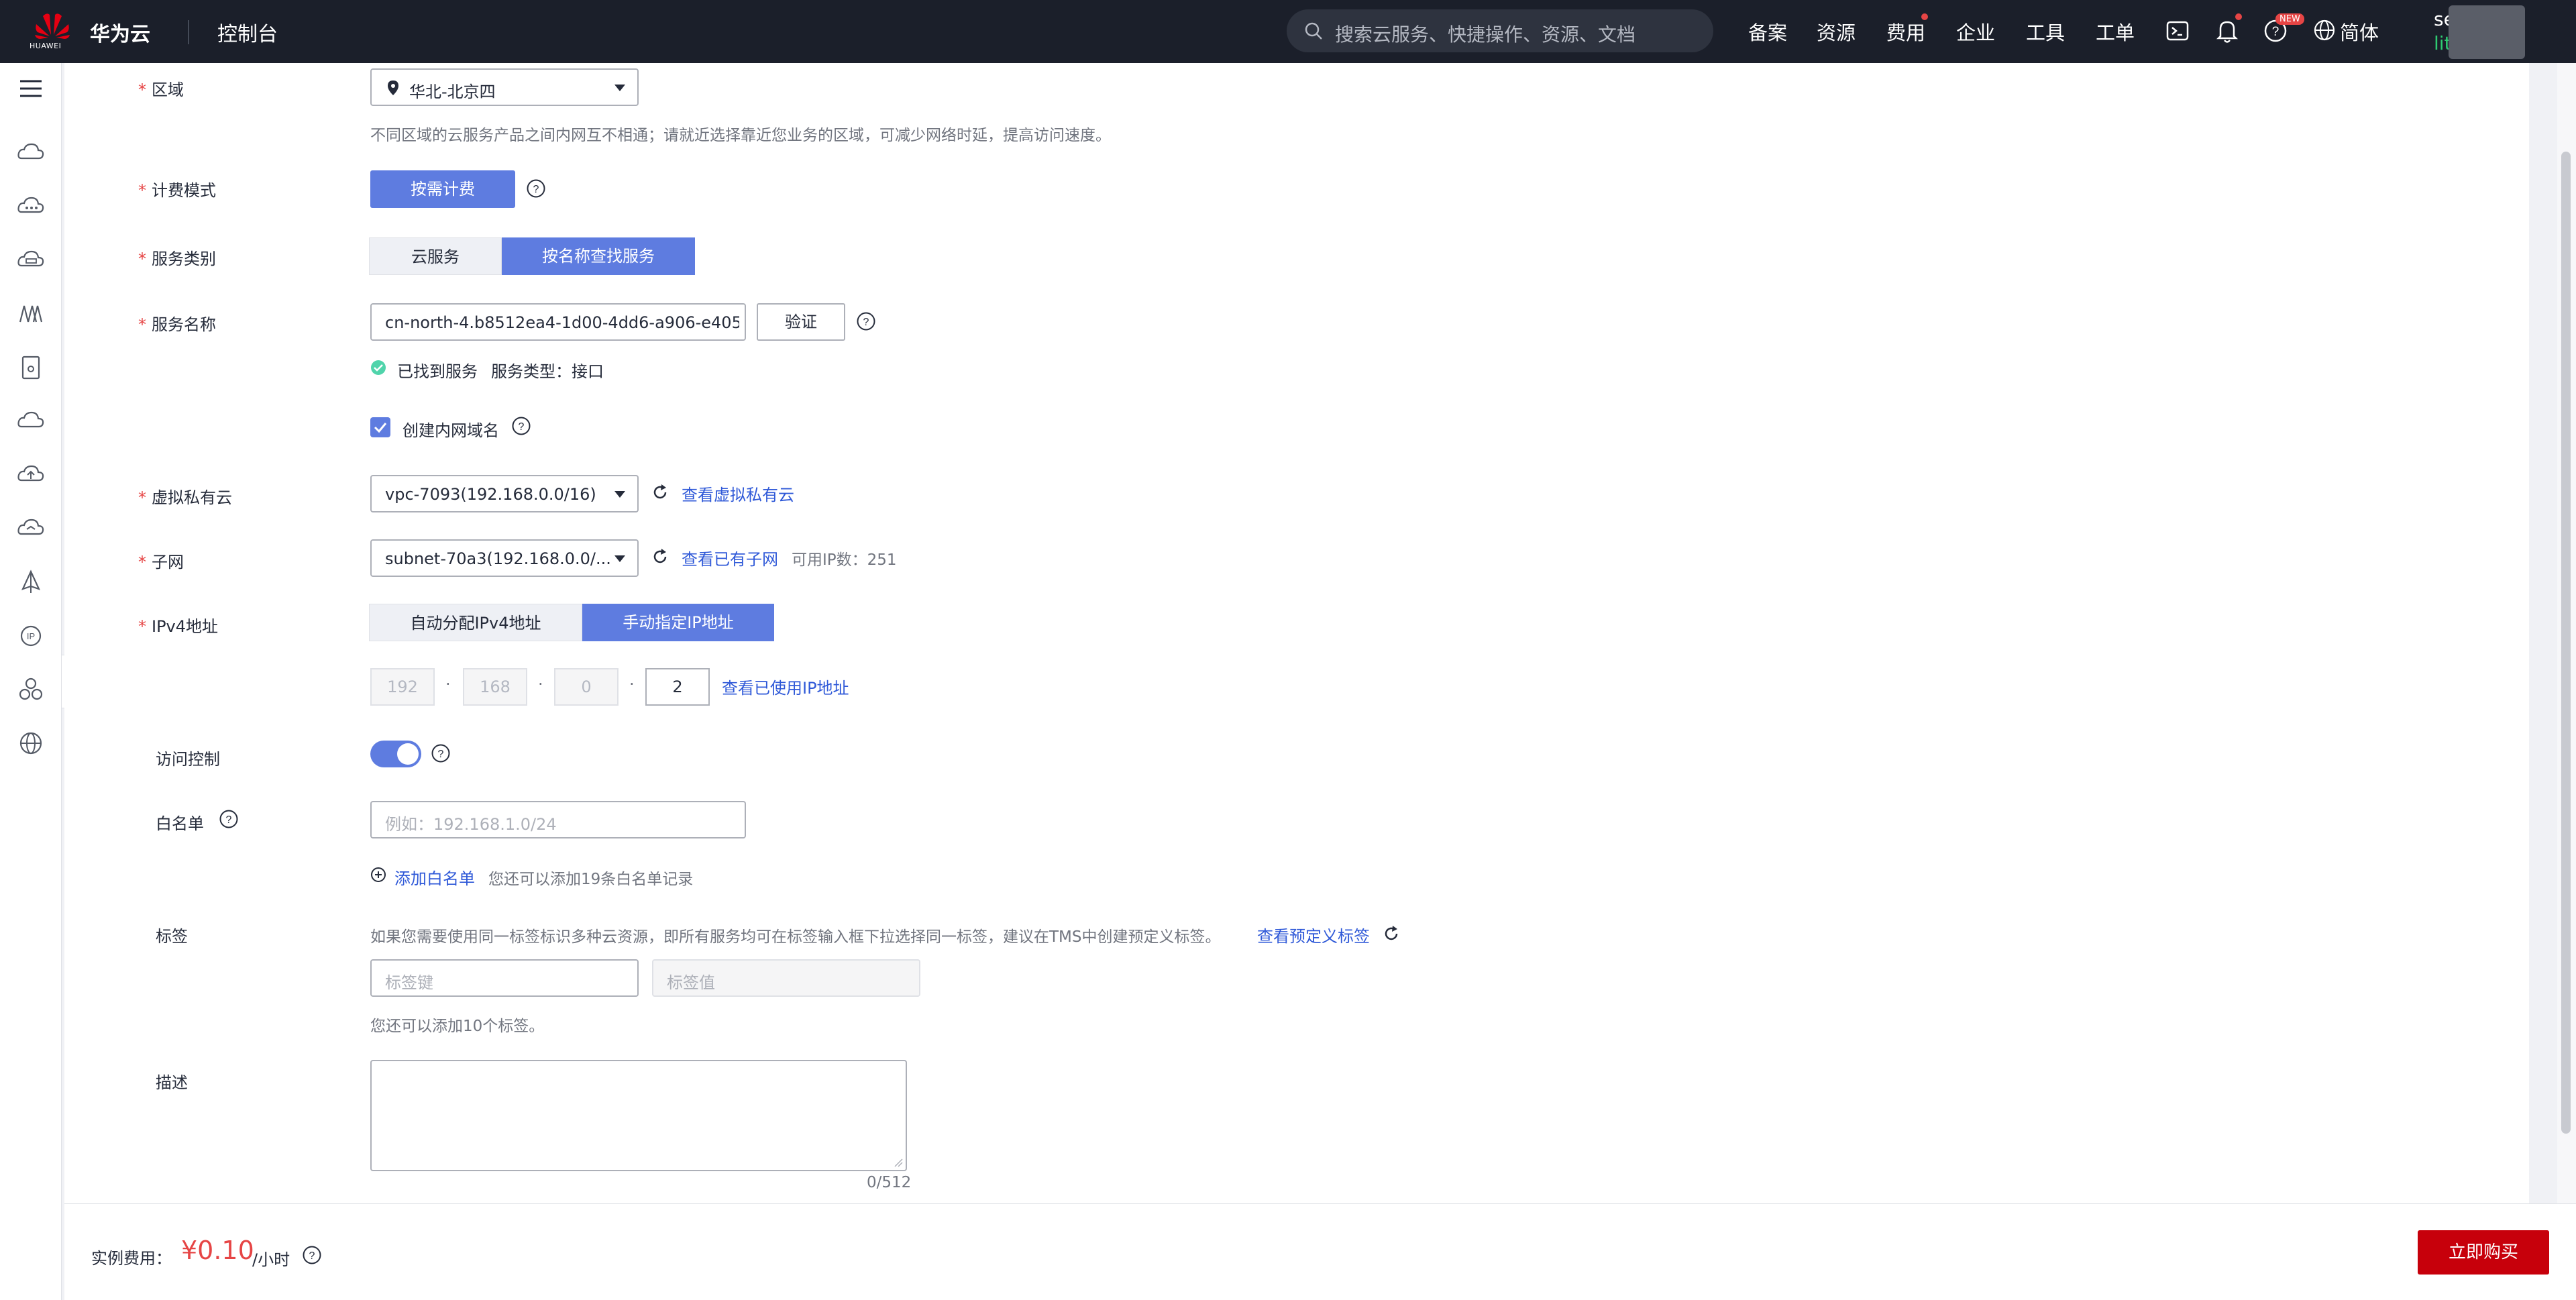 The width and height of the screenshot is (2576, 1300). Describe the element at coordinates (586, 687) in the screenshot. I see `ip-octet-3: 0` at that location.